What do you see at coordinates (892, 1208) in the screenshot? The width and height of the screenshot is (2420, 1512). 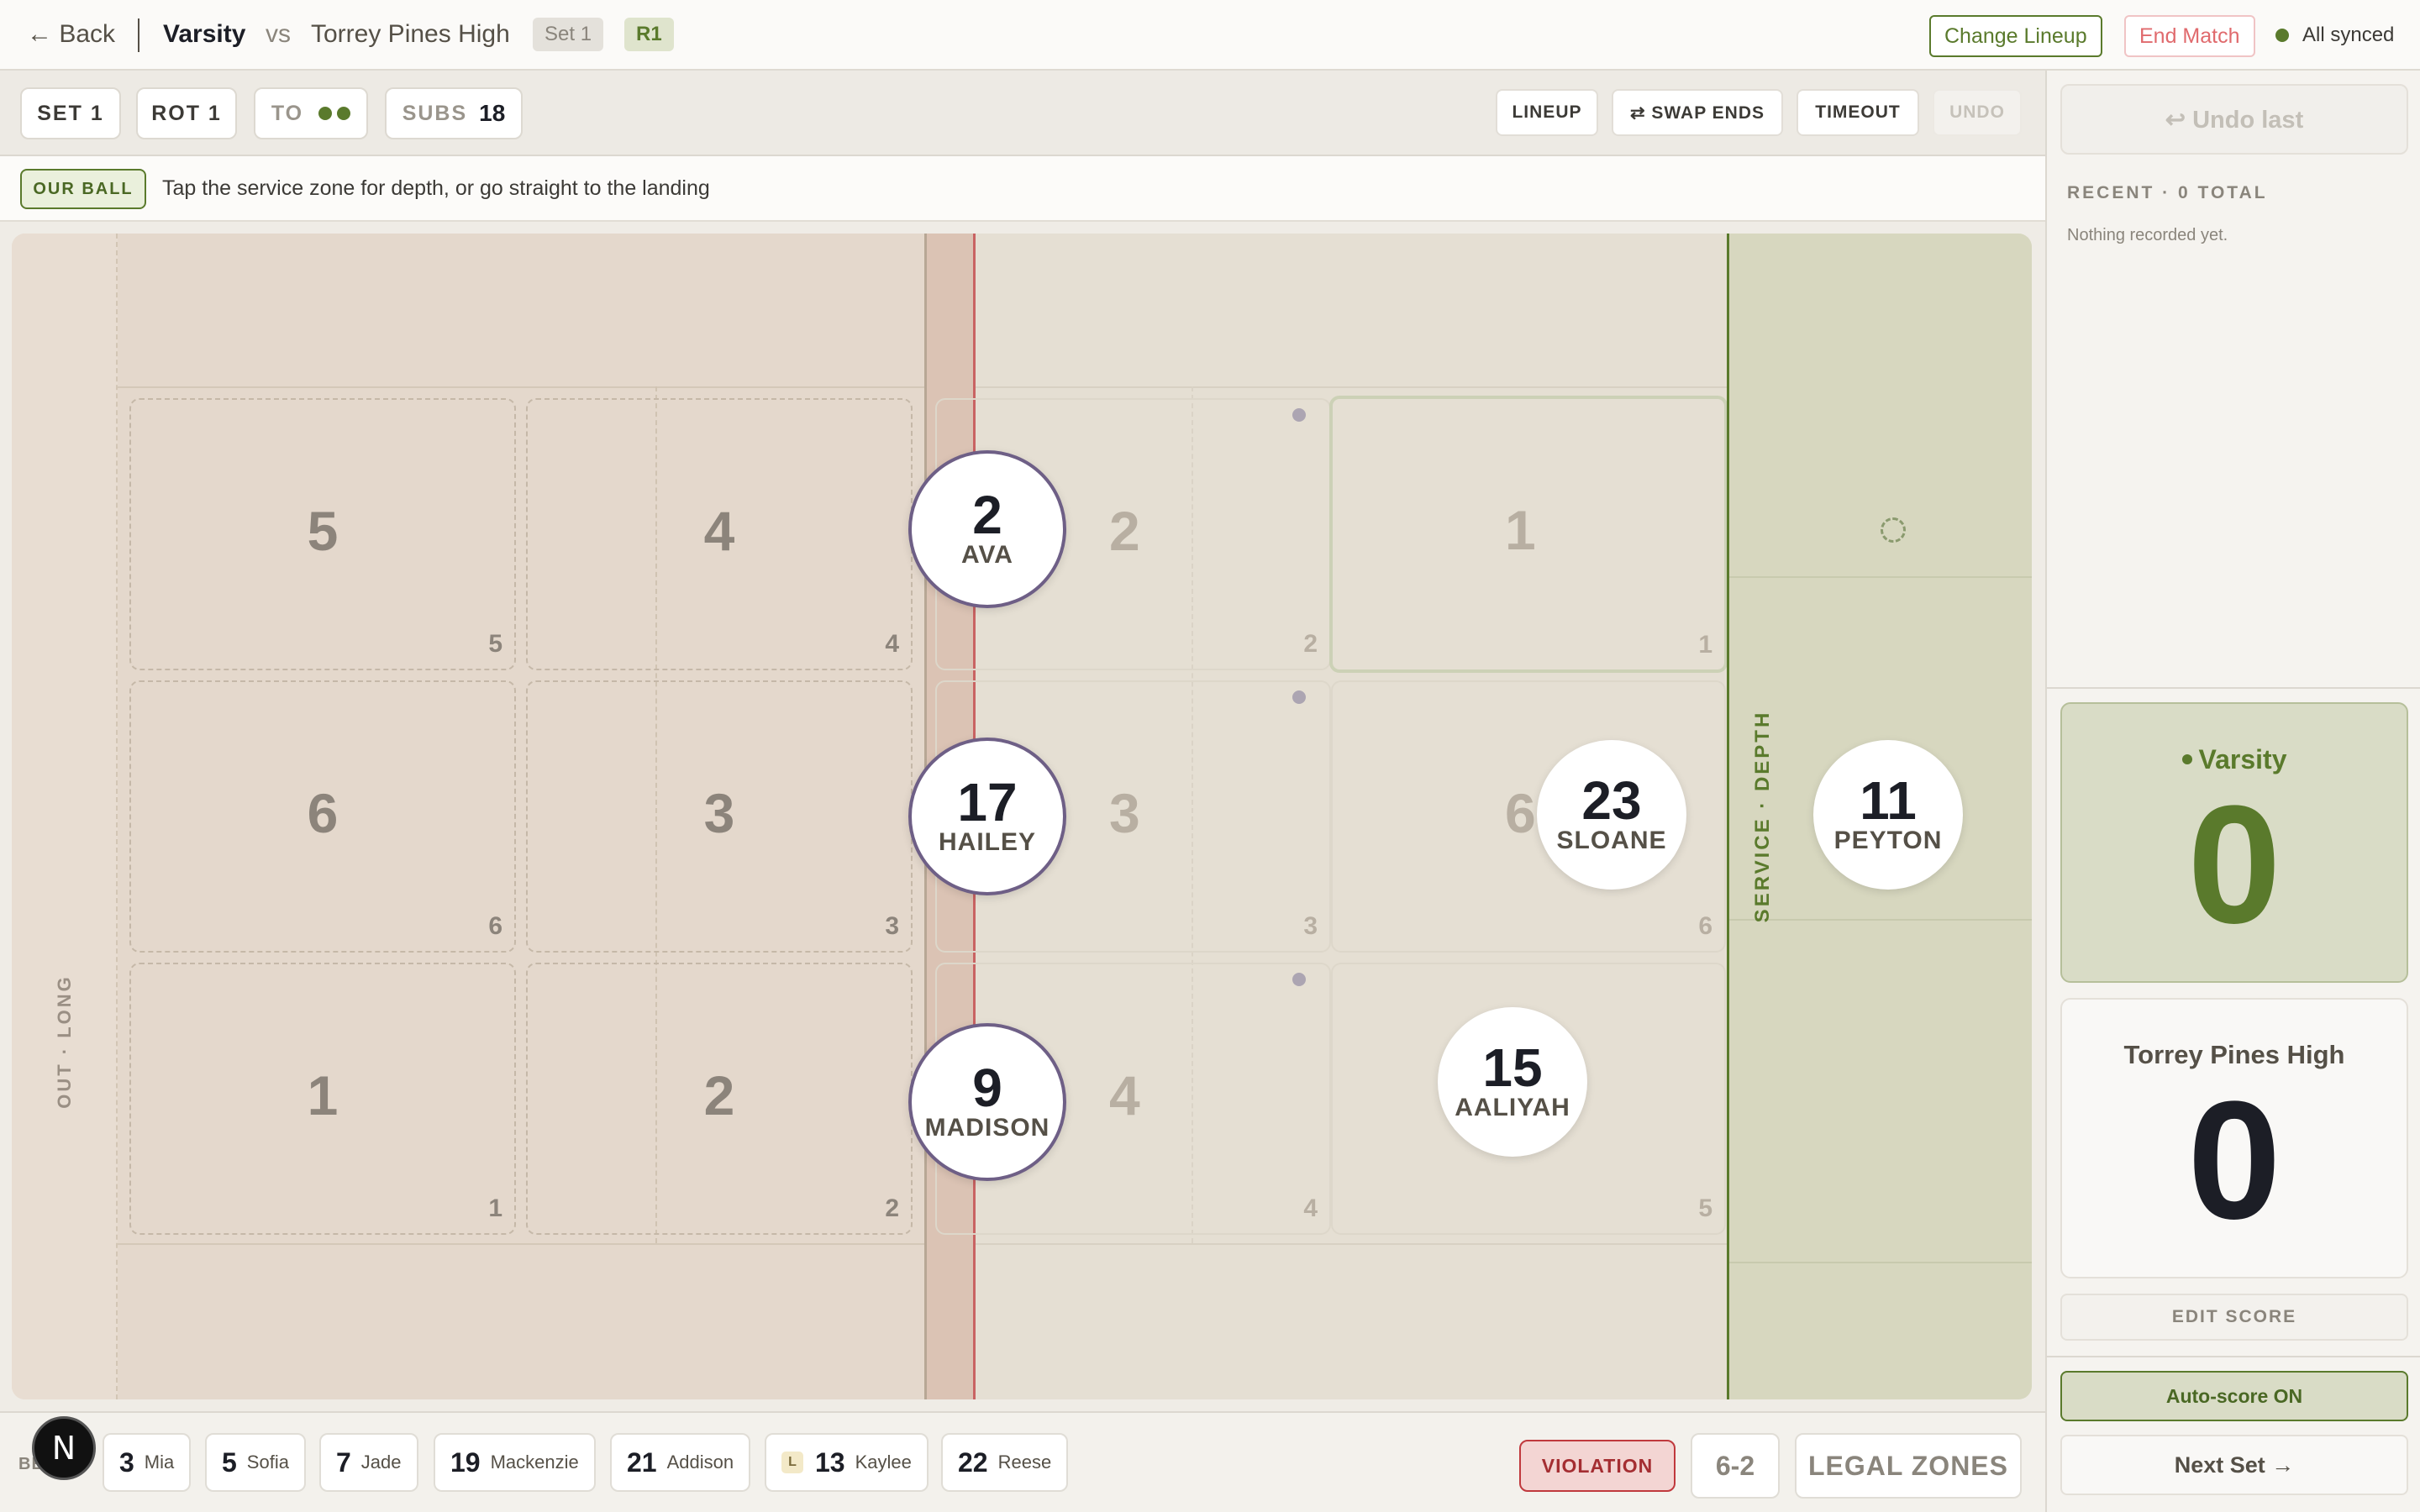 I see `zone-number-small: 2` at bounding box center [892, 1208].